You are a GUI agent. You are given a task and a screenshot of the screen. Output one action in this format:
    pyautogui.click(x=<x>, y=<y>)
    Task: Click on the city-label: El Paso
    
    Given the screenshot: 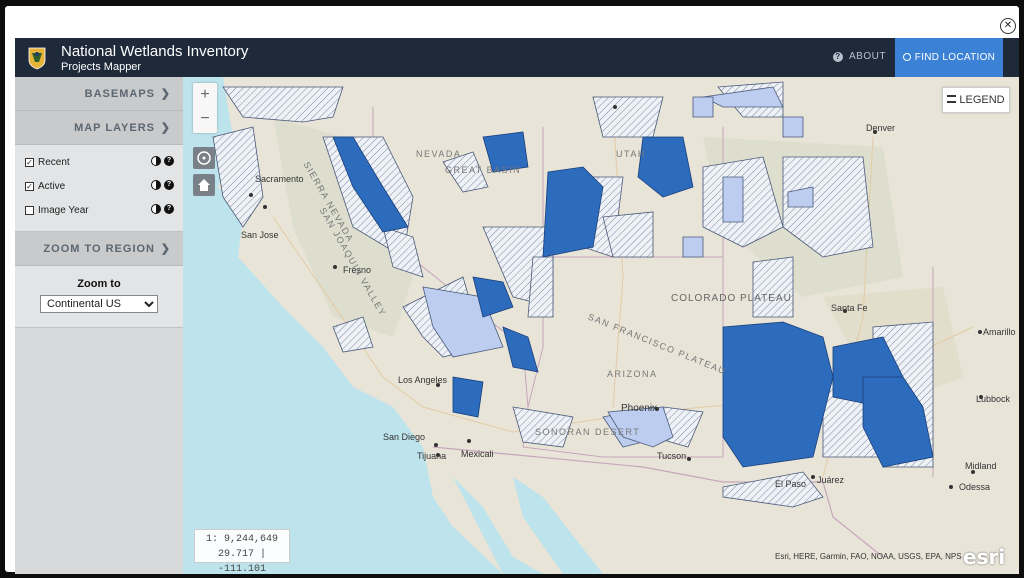 What is the action you would take?
    pyautogui.click(x=791, y=484)
    